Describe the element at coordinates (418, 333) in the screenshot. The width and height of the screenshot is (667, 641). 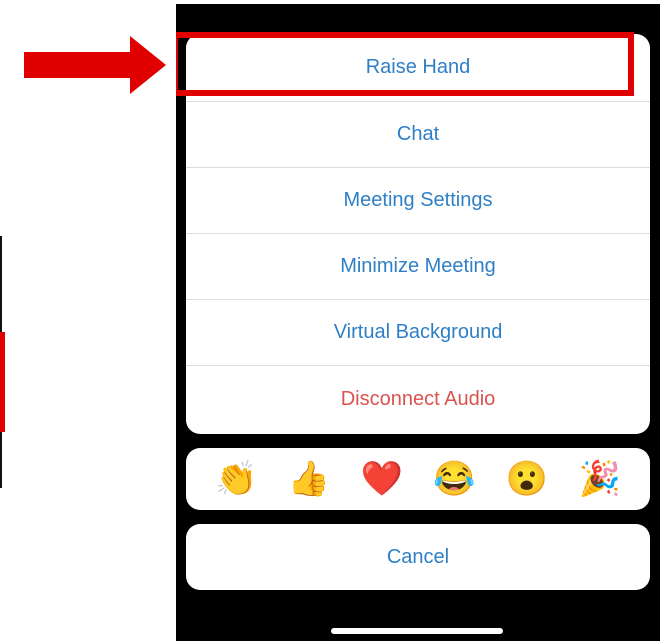
I see `virtual-background-button: Virtual Background` at that location.